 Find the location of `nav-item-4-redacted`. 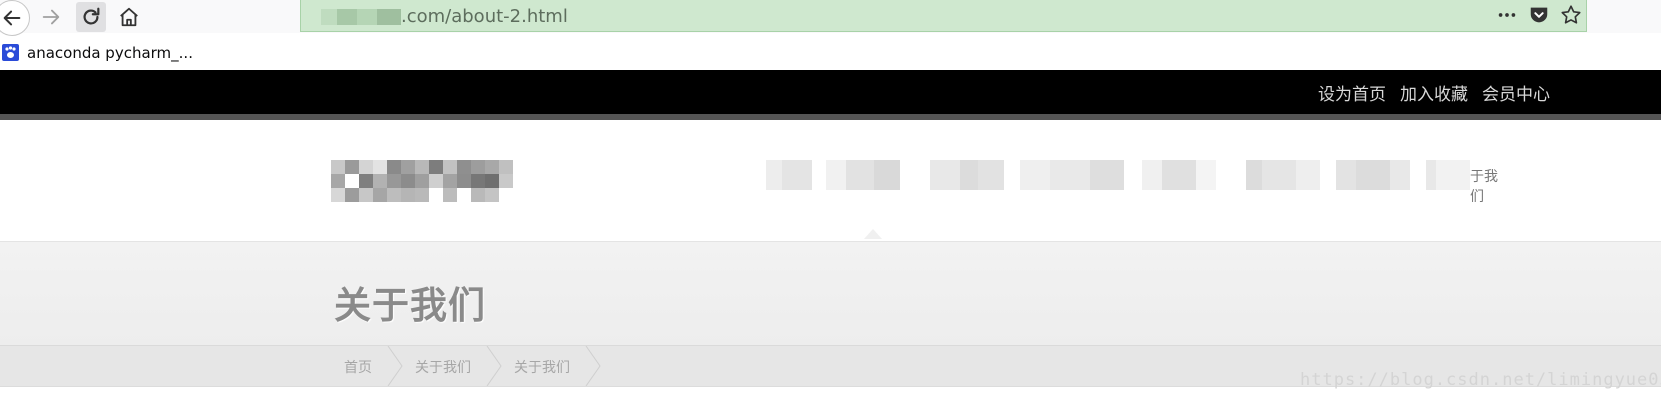

nav-item-4-redacted is located at coordinates (1072, 175).